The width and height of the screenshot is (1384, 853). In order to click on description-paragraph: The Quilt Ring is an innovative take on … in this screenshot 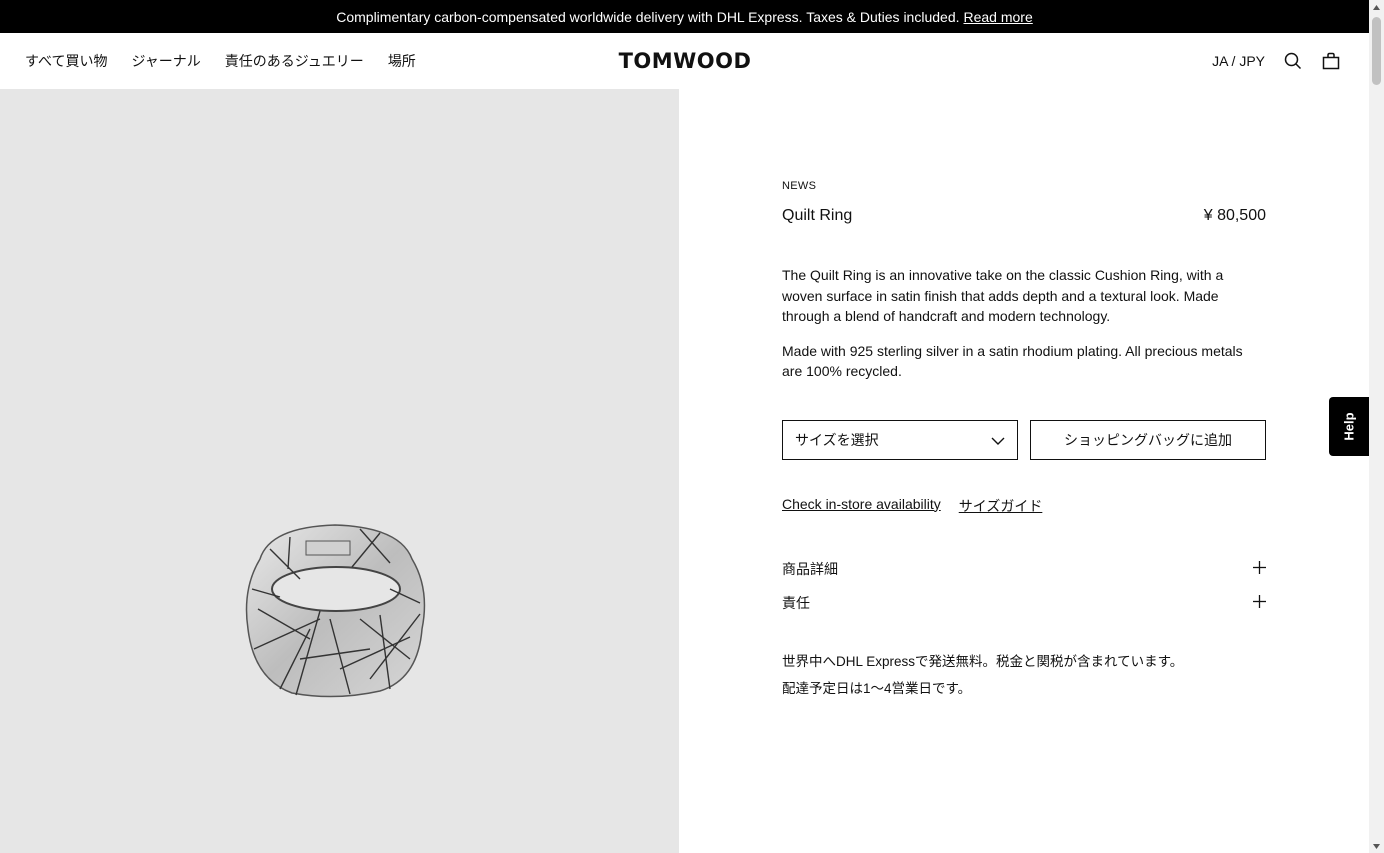, I will do `click(1003, 295)`.